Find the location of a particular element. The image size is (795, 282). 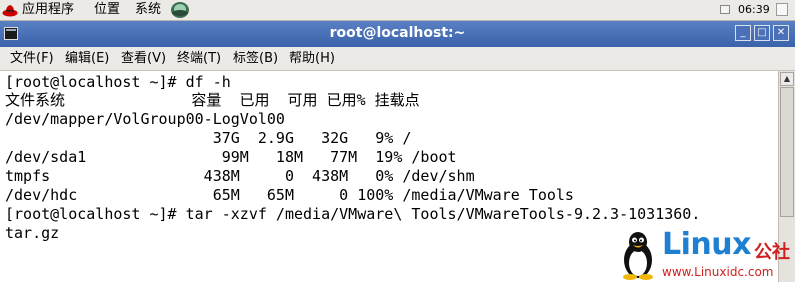

terminal-line: /dev/mapper/VolGroup00-LogVol00 is located at coordinates (145, 119).